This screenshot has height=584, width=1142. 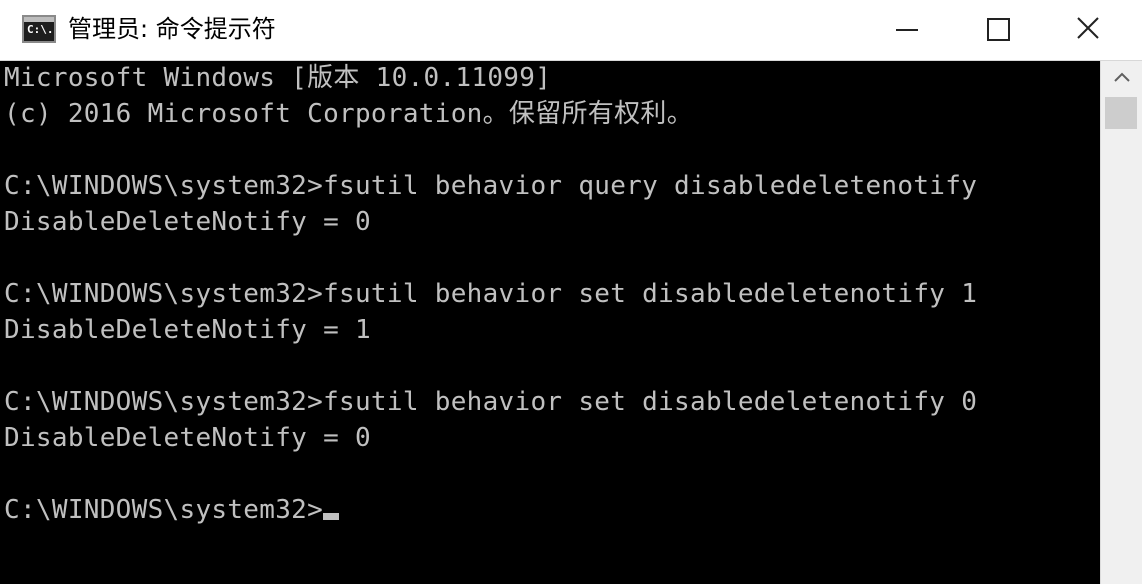 I want to click on prompt-line: C:\WINDOWS\system32>, so click(x=172, y=510).